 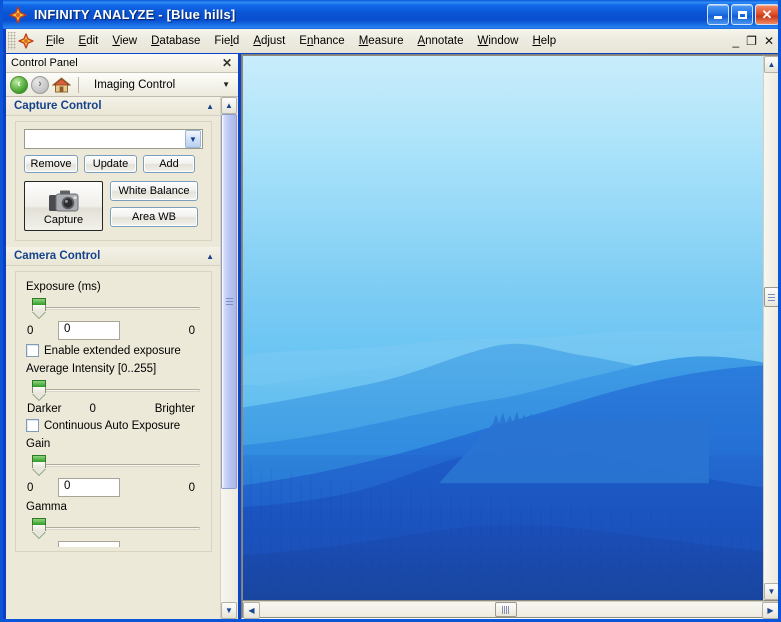 What do you see at coordinates (89, 487) in the screenshot?
I see `gain-input: 0` at bounding box center [89, 487].